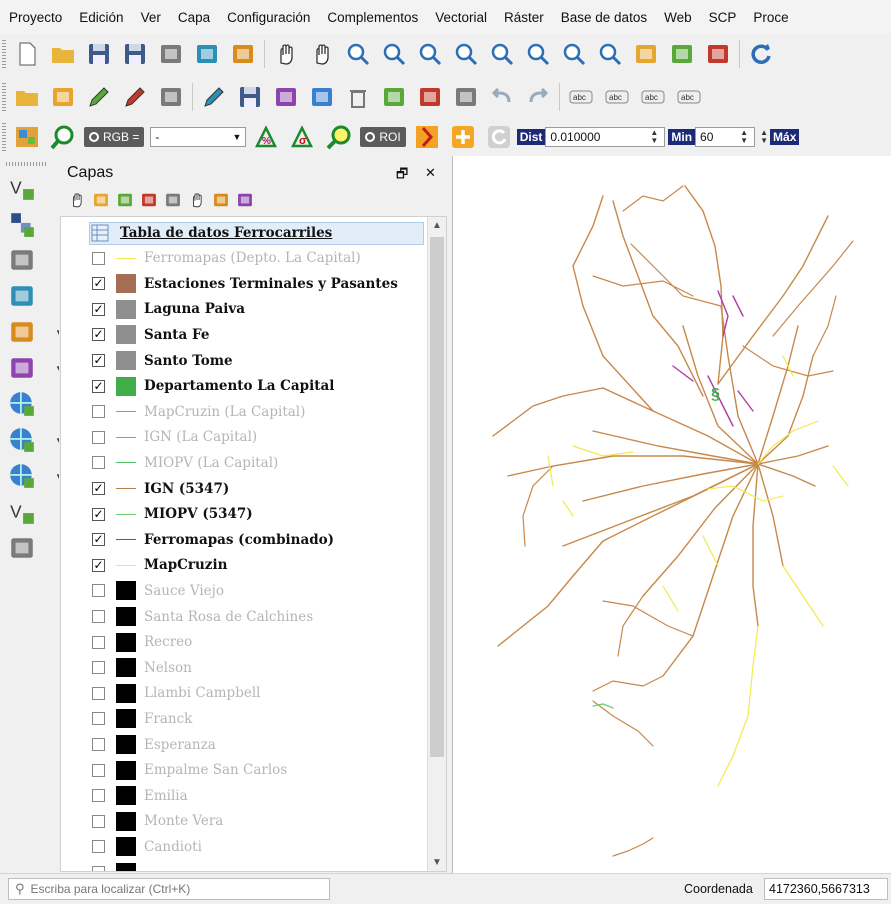 The width and height of the screenshot is (891, 904). What do you see at coordinates (242, 232) in the screenshot?
I see `layer-row-table: Tabla de datos Ferrocarriles` at bounding box center [242, 232].